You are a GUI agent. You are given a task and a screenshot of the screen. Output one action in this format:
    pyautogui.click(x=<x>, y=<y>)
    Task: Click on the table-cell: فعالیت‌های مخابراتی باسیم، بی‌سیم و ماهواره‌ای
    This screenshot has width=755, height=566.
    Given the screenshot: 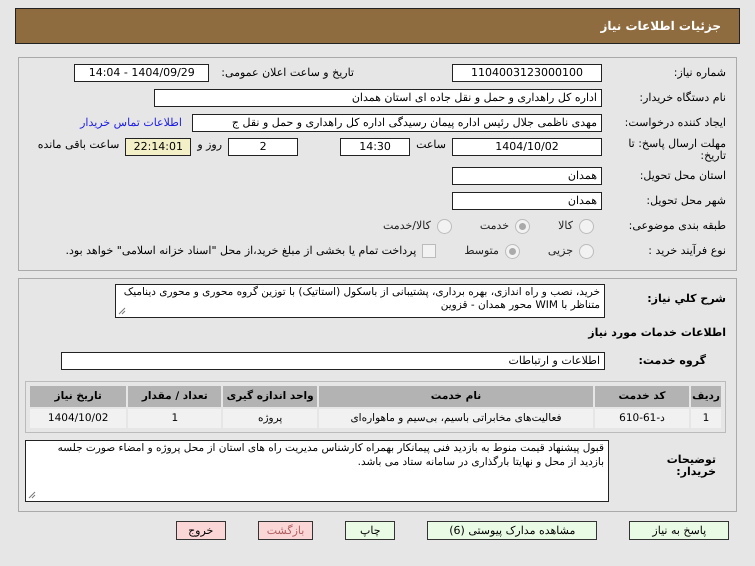 What is the action you would take?
    pyautogui.click(x=456, y=418)
    